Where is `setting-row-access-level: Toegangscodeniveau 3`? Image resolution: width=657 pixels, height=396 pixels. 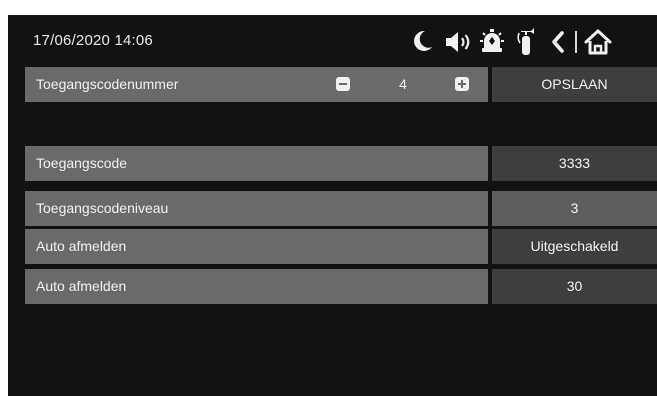 setting-row-access-level: Toegangscodeniveau 3 is located at coordinates (341, 208).